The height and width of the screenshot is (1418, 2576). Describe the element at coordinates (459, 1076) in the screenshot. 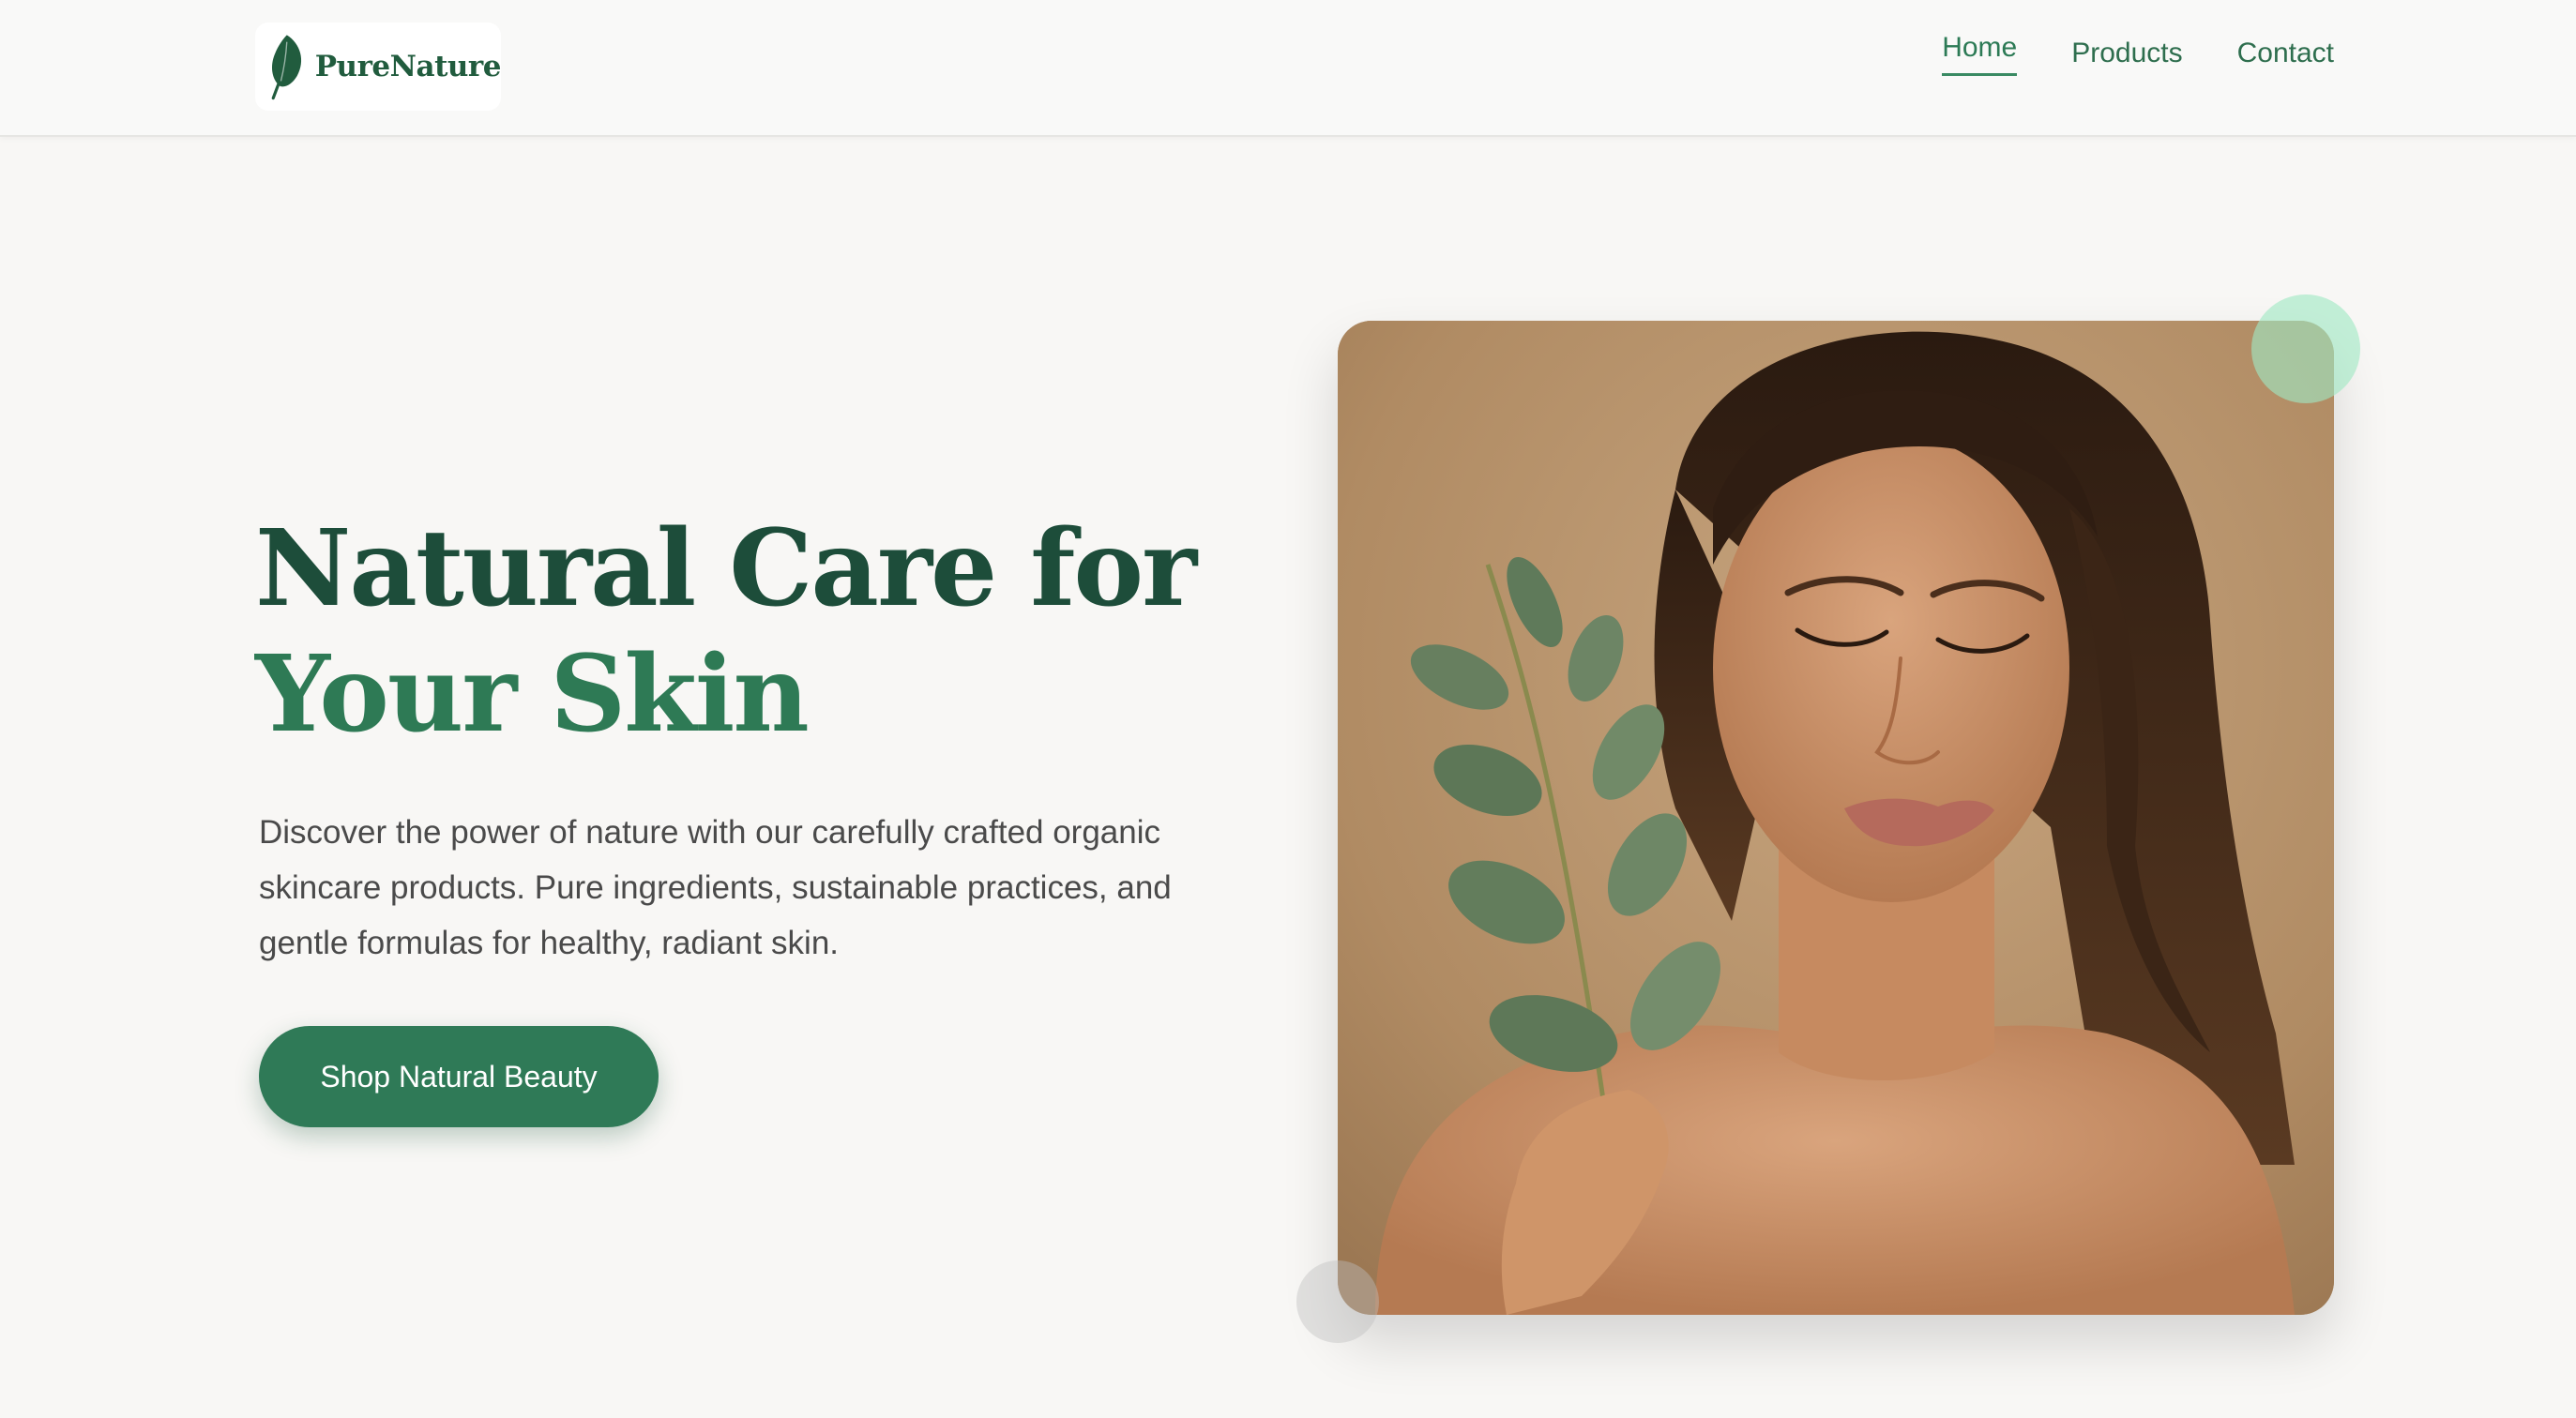

I see `shop-natural-beauty-button: Shop Natural Beauty` at that location.